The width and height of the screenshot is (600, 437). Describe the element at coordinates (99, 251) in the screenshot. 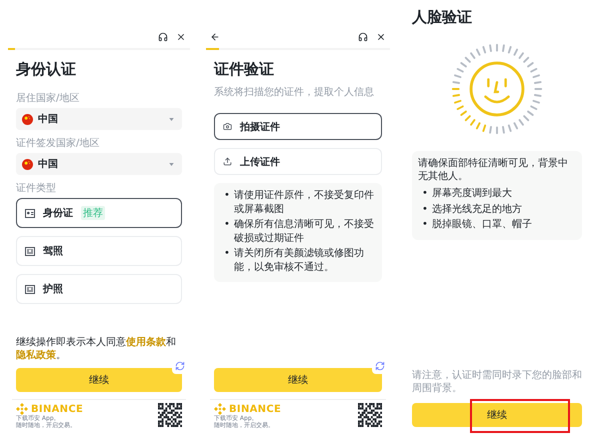

I see `document-option: 驾照` at that location.